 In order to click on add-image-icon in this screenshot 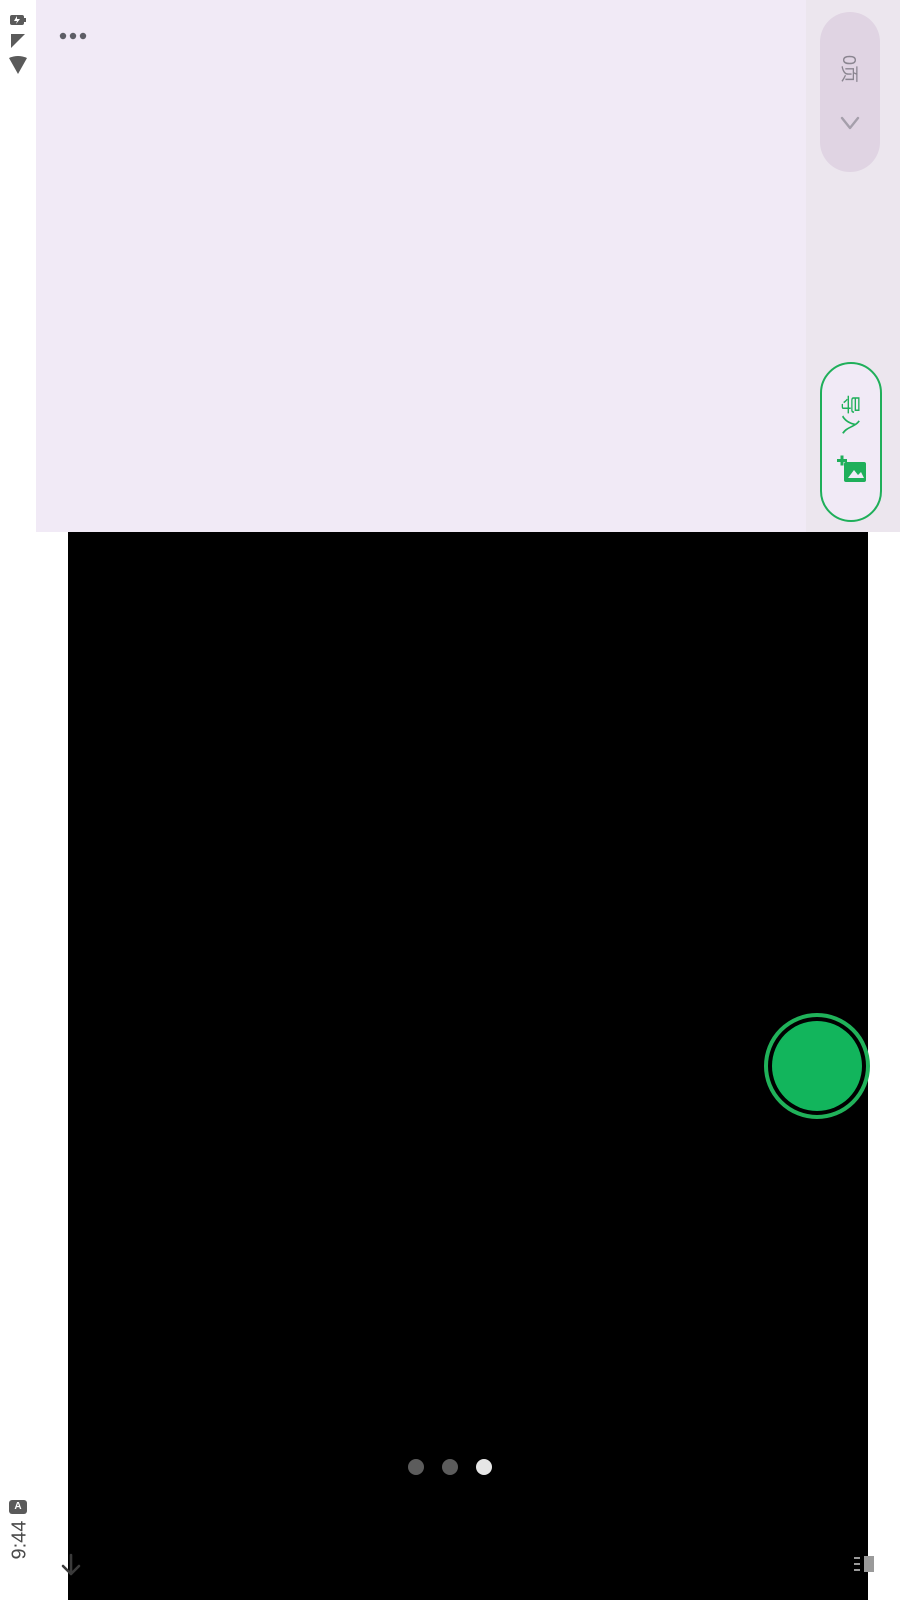, I will do `click(851, 468)`.